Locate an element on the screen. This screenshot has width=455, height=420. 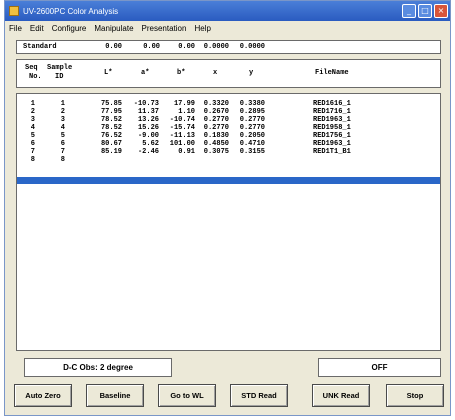
cell-y: 0.2895 is located at coordinates (252, 112).